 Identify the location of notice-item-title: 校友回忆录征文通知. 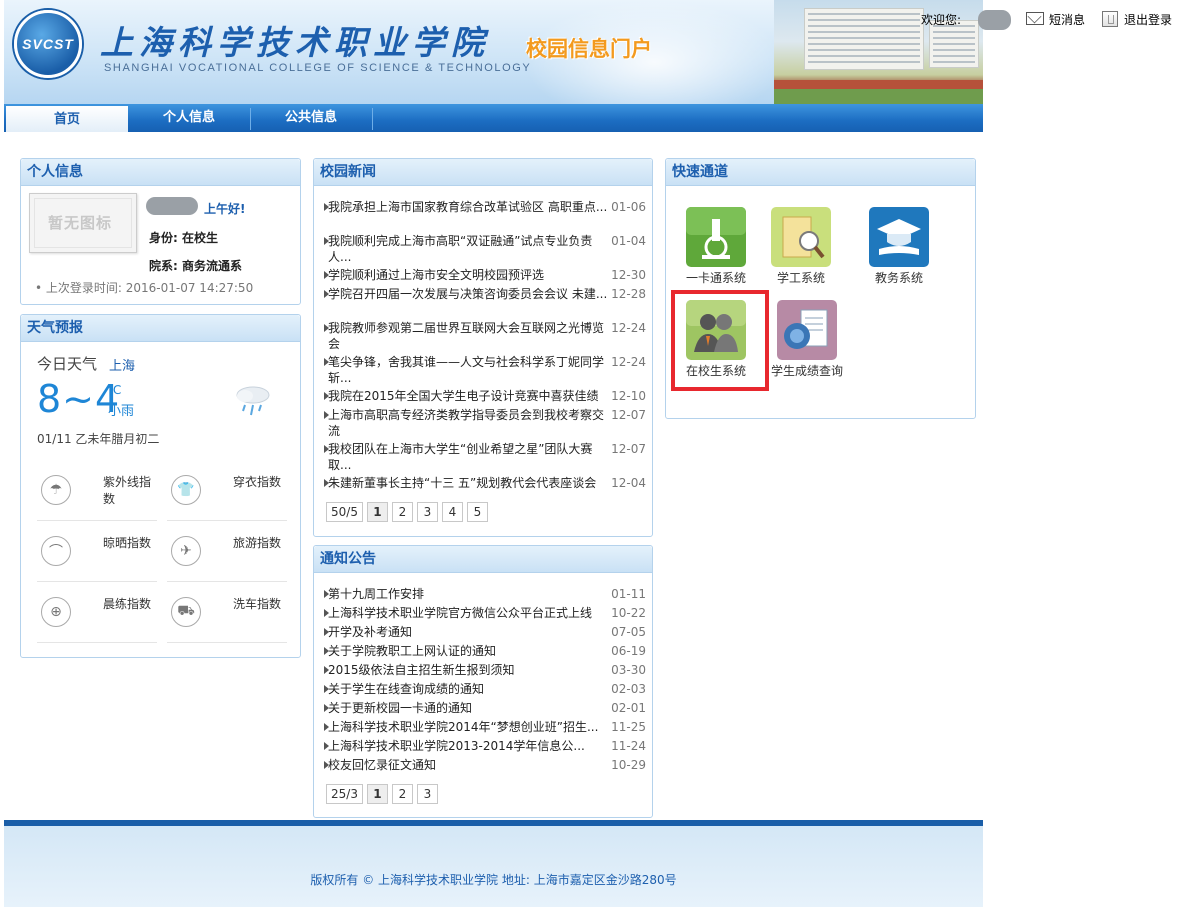
(466, 765).